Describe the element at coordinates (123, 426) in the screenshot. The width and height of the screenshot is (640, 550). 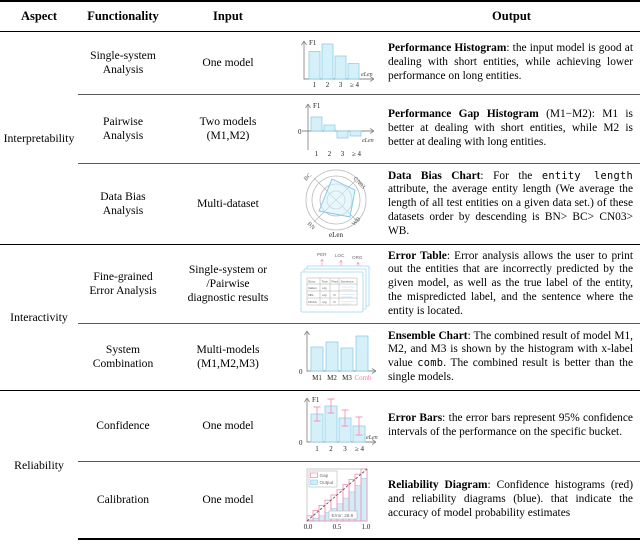
I see `functionality-confidence: Confidence` at that location.